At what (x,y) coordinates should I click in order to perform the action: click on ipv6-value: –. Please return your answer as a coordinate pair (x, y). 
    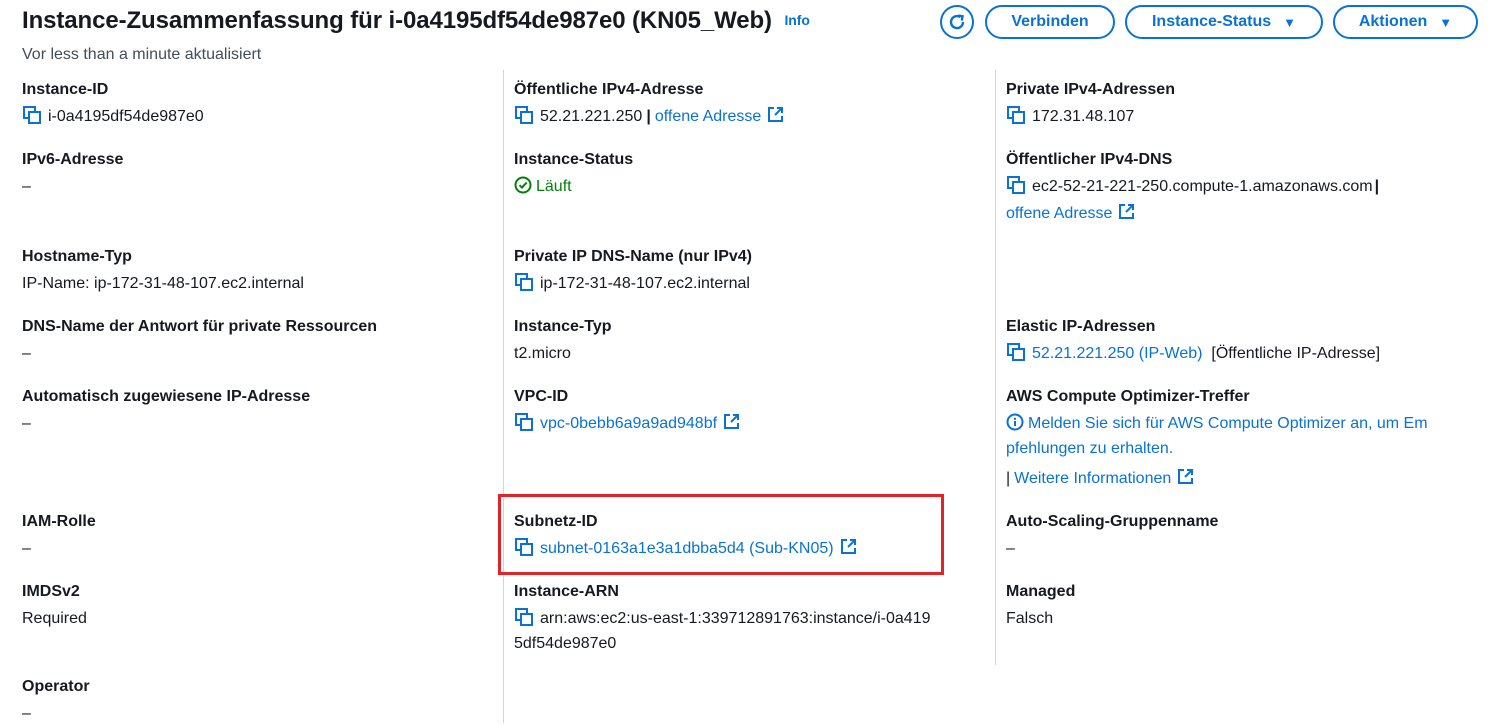
    Looking at the image, I should click on (26, 186).